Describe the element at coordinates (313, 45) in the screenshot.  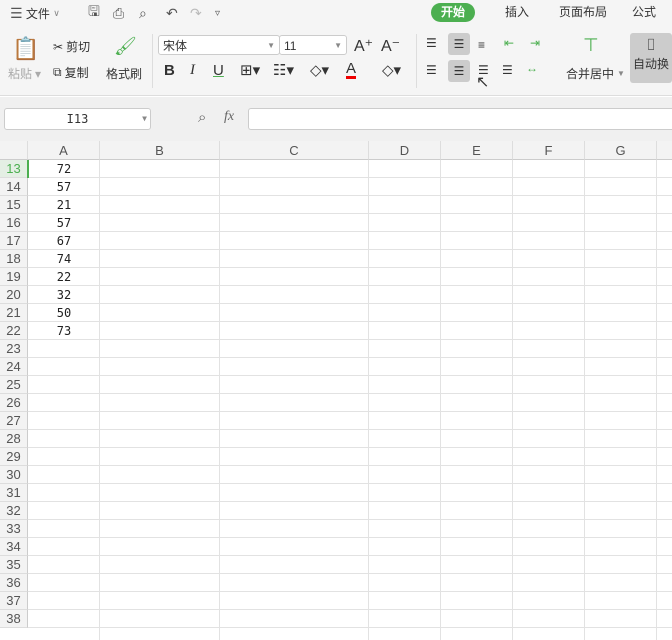
I see `font-size-select: 11 ▼` at that location.